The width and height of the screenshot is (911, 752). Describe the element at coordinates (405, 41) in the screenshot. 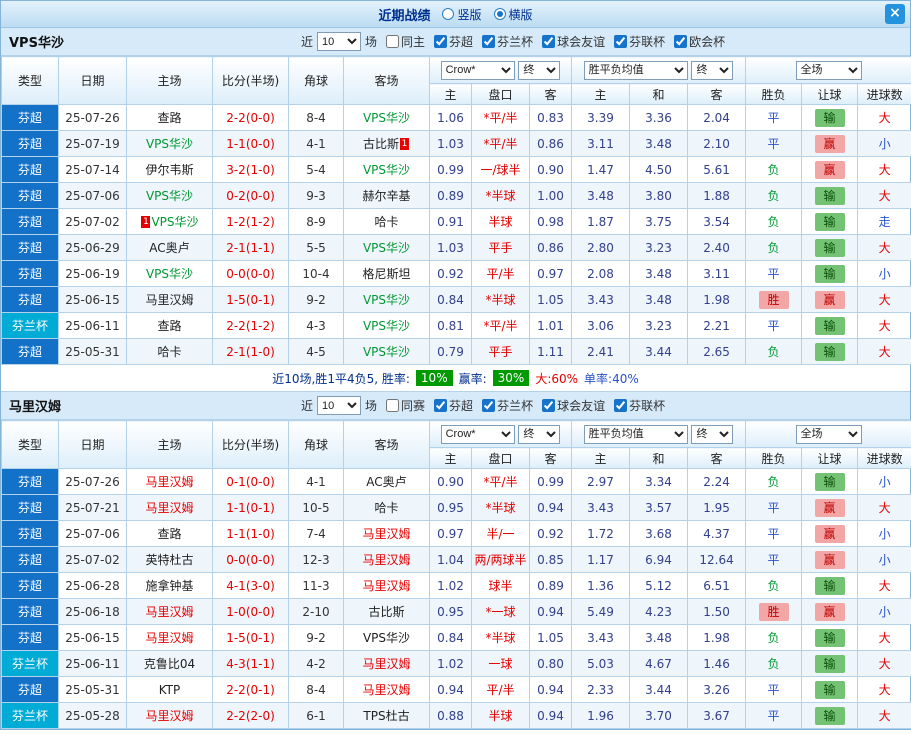

I see `same-venue-filter: 同主` at that location.